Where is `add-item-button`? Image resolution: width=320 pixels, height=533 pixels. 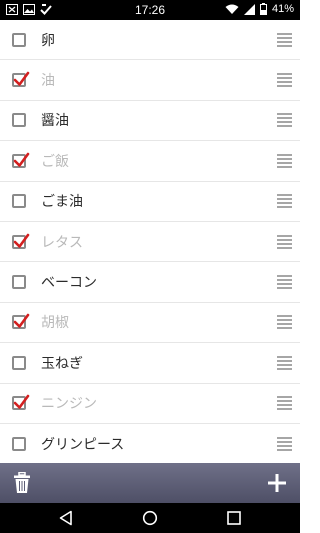 add-item-button is located at coordinates (277, 483).